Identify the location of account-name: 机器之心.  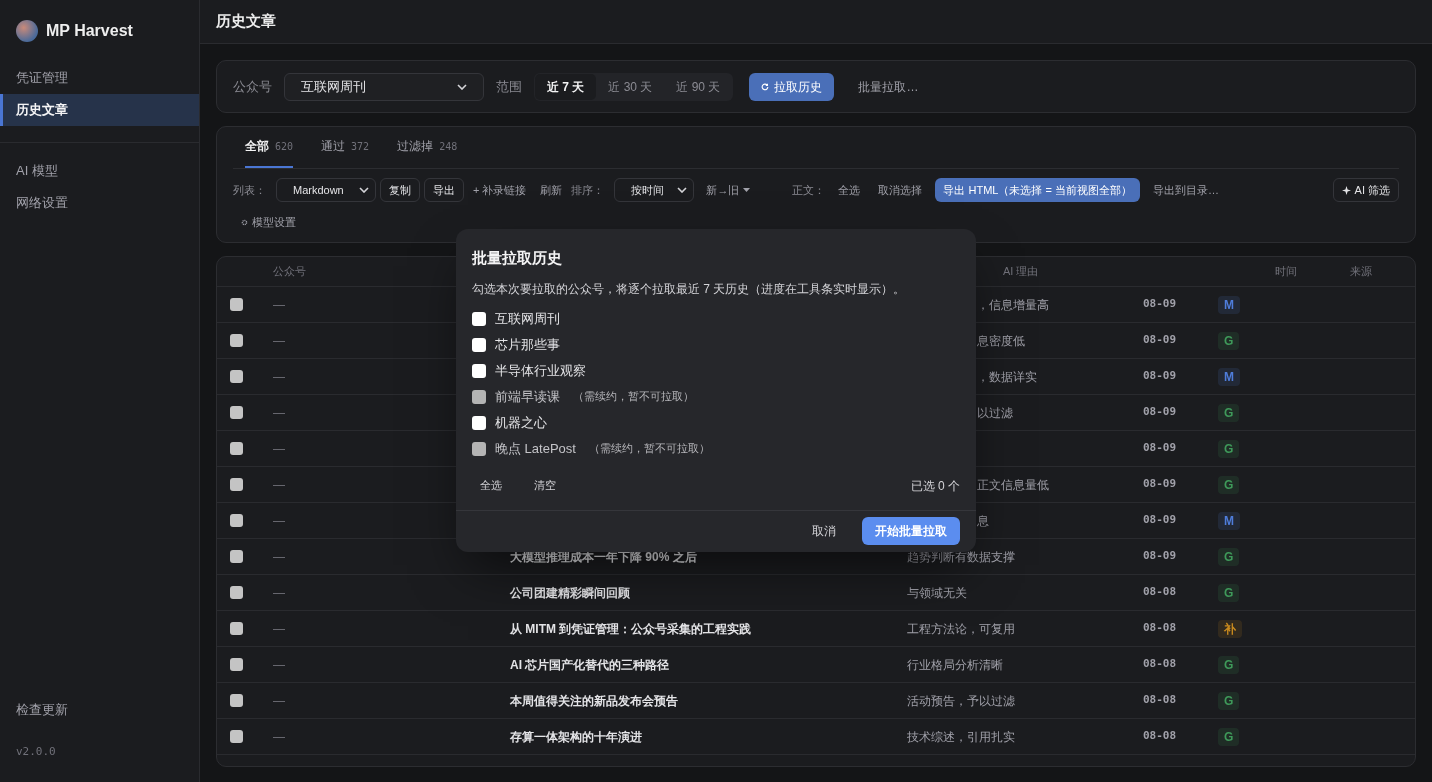
(521, 422).